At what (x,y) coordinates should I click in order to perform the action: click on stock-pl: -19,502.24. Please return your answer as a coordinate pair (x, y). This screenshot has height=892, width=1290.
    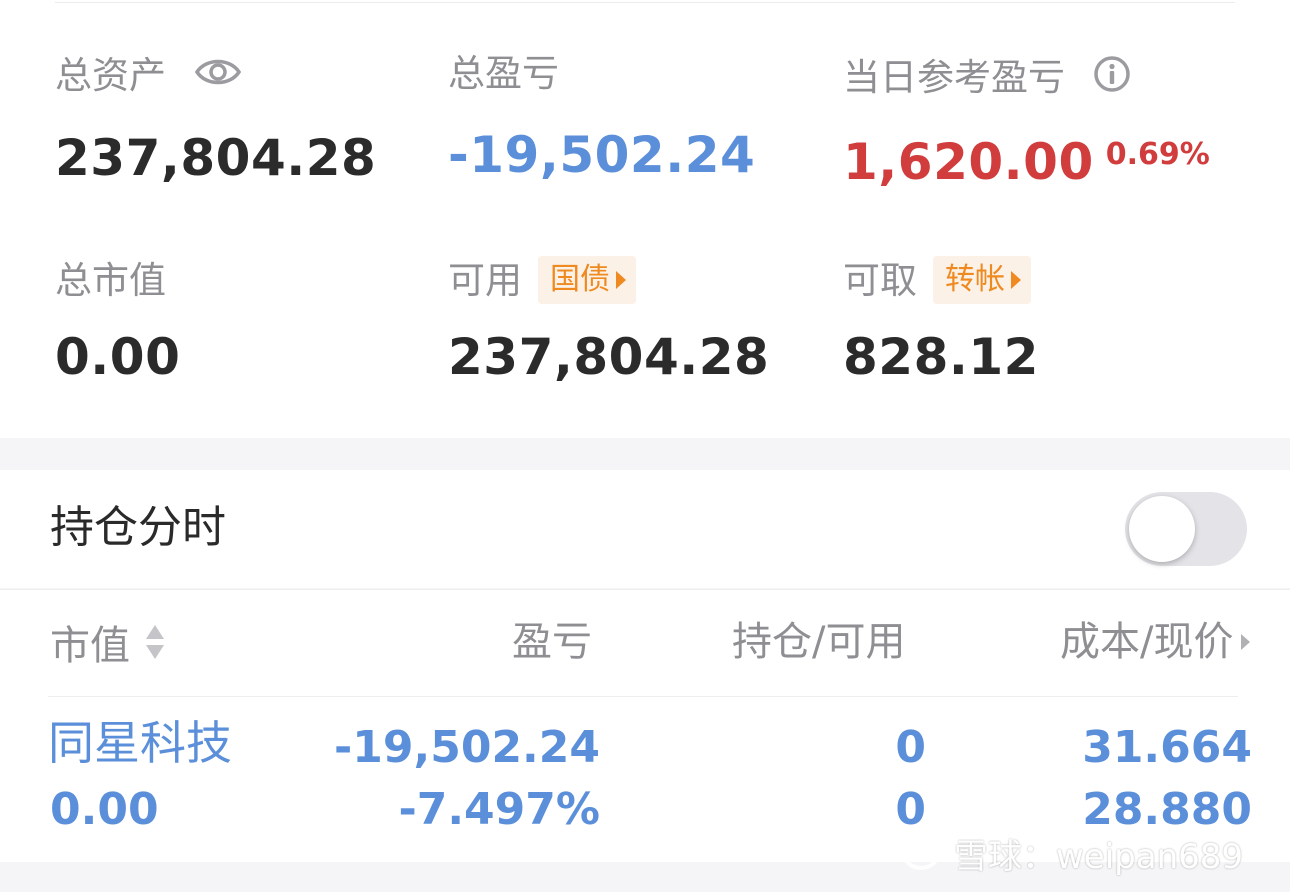
    Looking at the image, I should click on (467, 747).